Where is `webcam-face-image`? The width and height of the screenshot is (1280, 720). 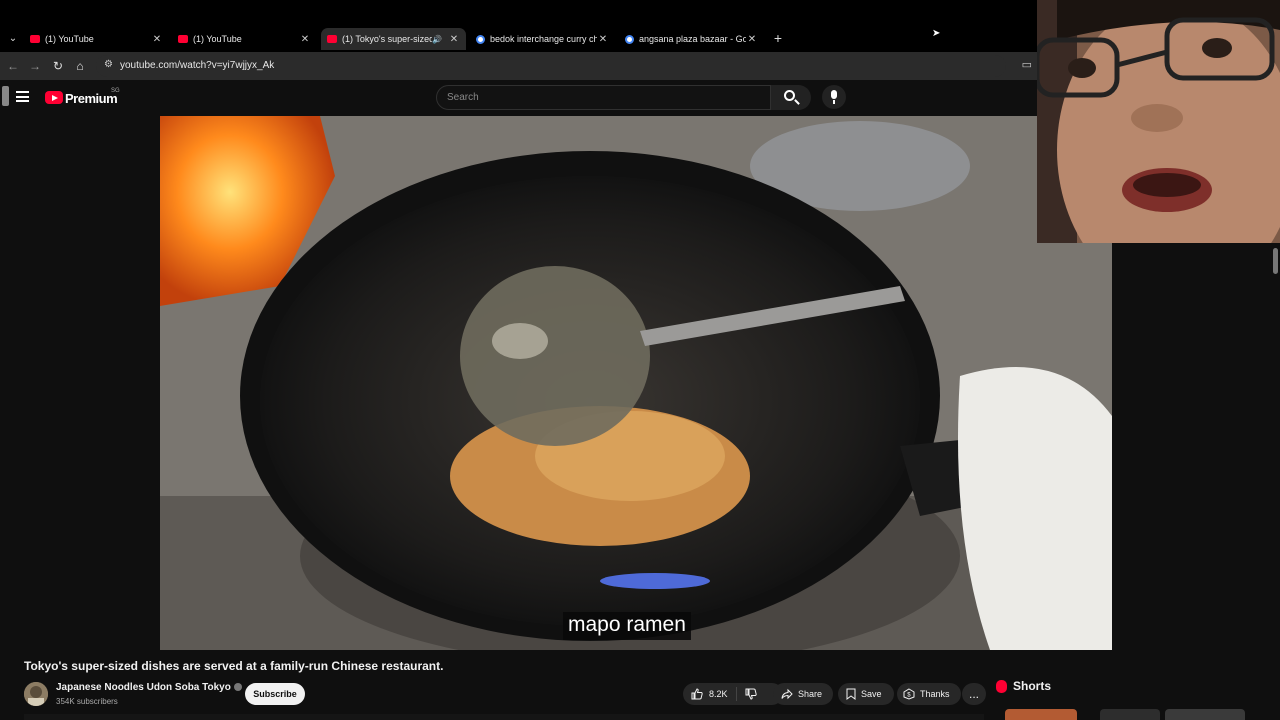 webcam-face-image is located at coordinates (1158, 121).